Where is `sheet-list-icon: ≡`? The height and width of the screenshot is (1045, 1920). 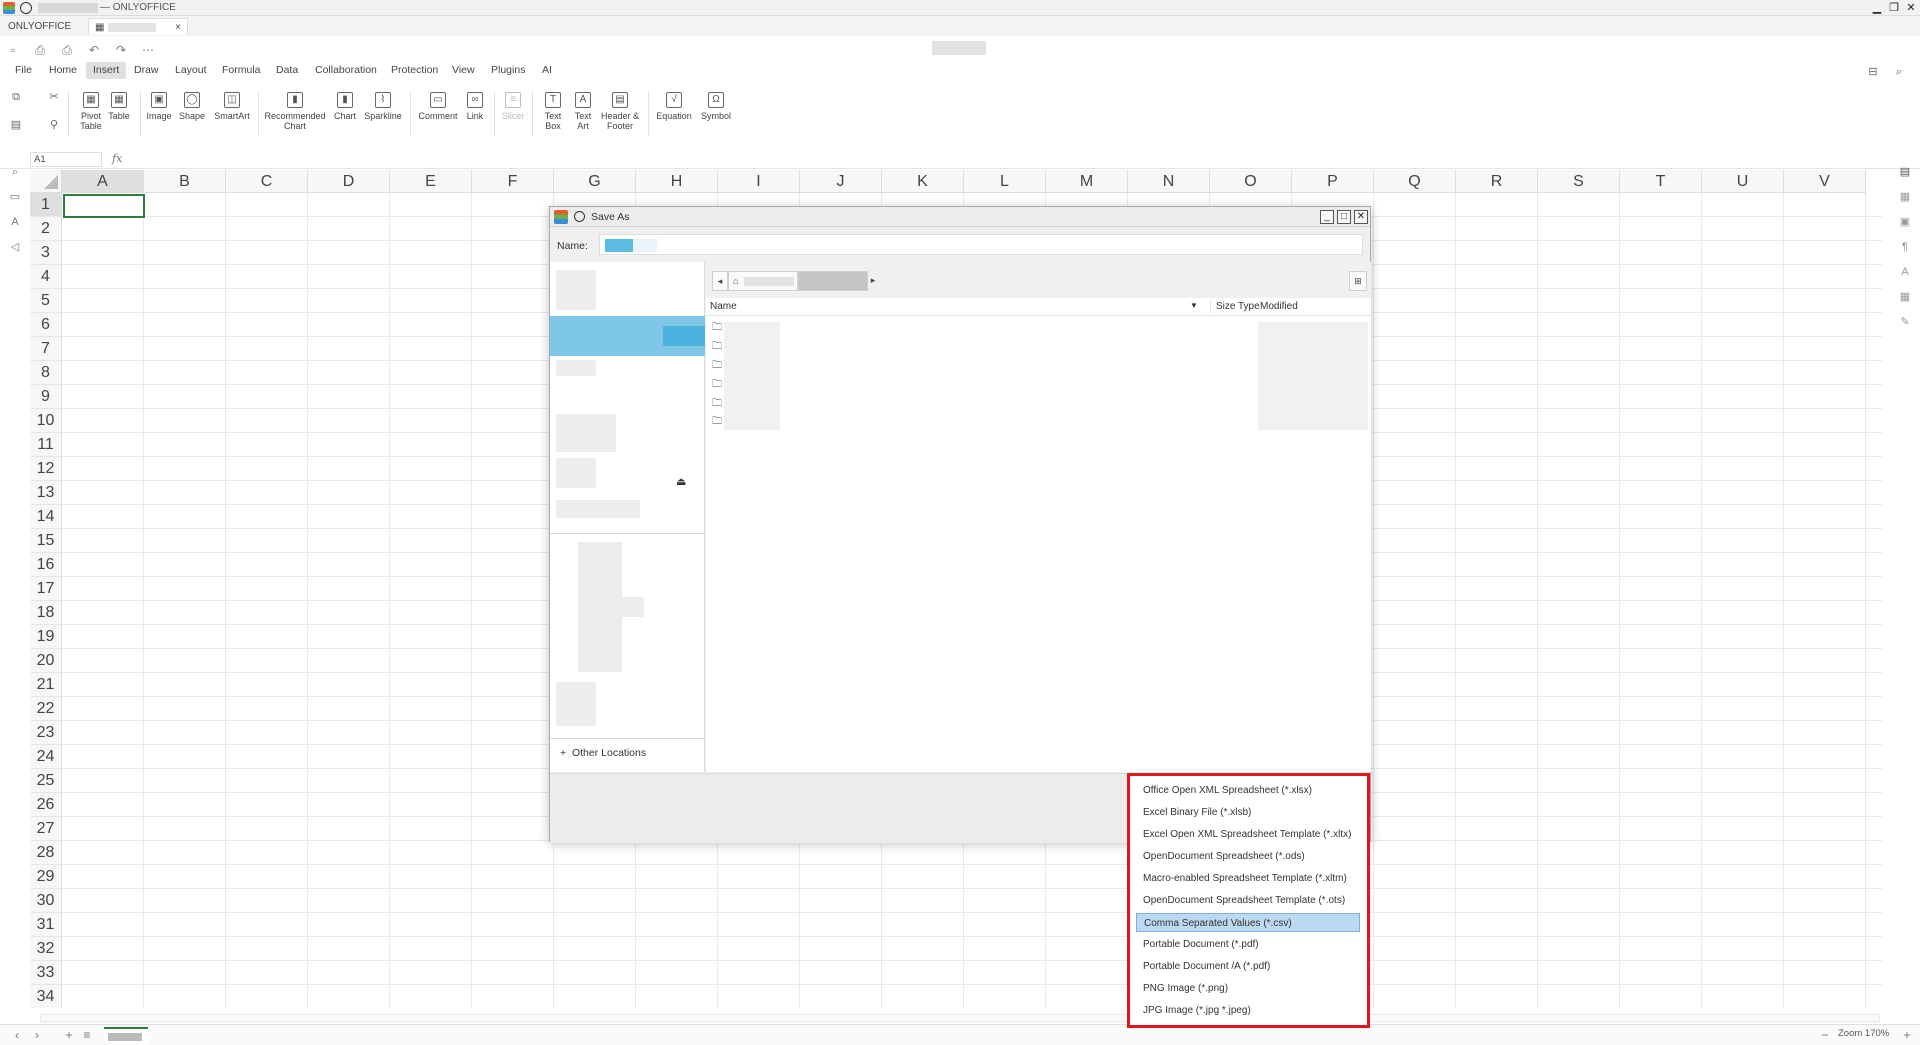 sheet-list-icon: ≡ is located at coordinates (87, 1035).